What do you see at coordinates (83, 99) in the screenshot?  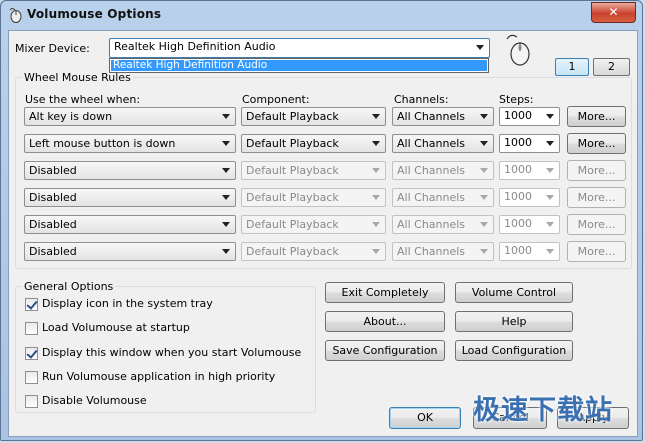 I see `header-use-when: Use the wheel when:` at bounding box center [83, 99].